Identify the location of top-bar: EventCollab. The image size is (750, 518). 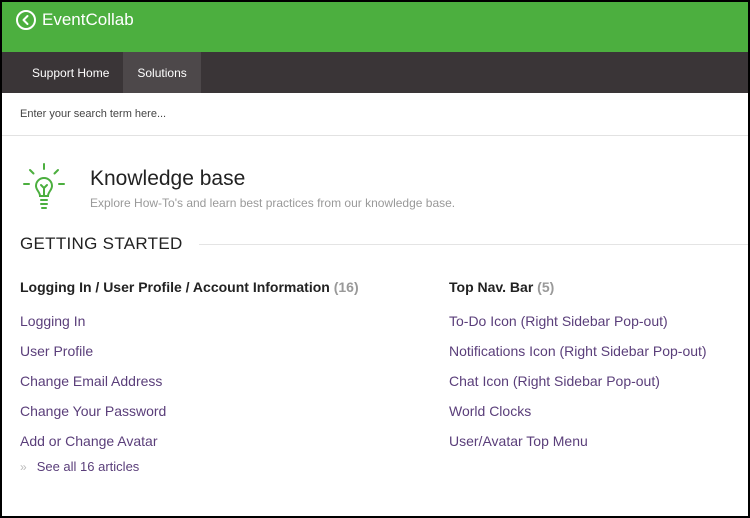
(375, 27).